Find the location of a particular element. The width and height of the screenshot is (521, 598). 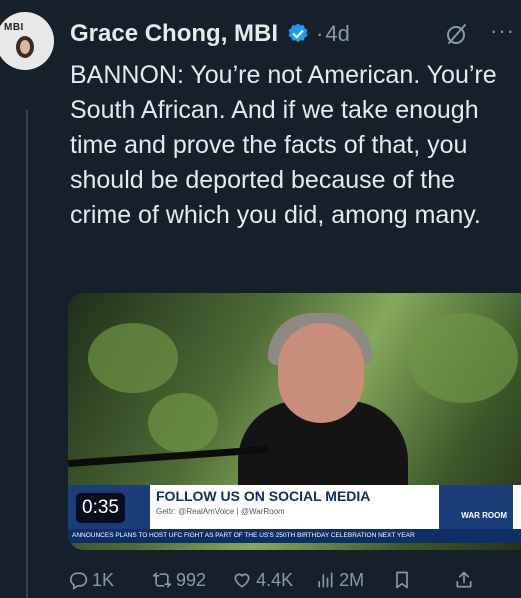

timestamp: 4d is located at coordinates (337, 34).